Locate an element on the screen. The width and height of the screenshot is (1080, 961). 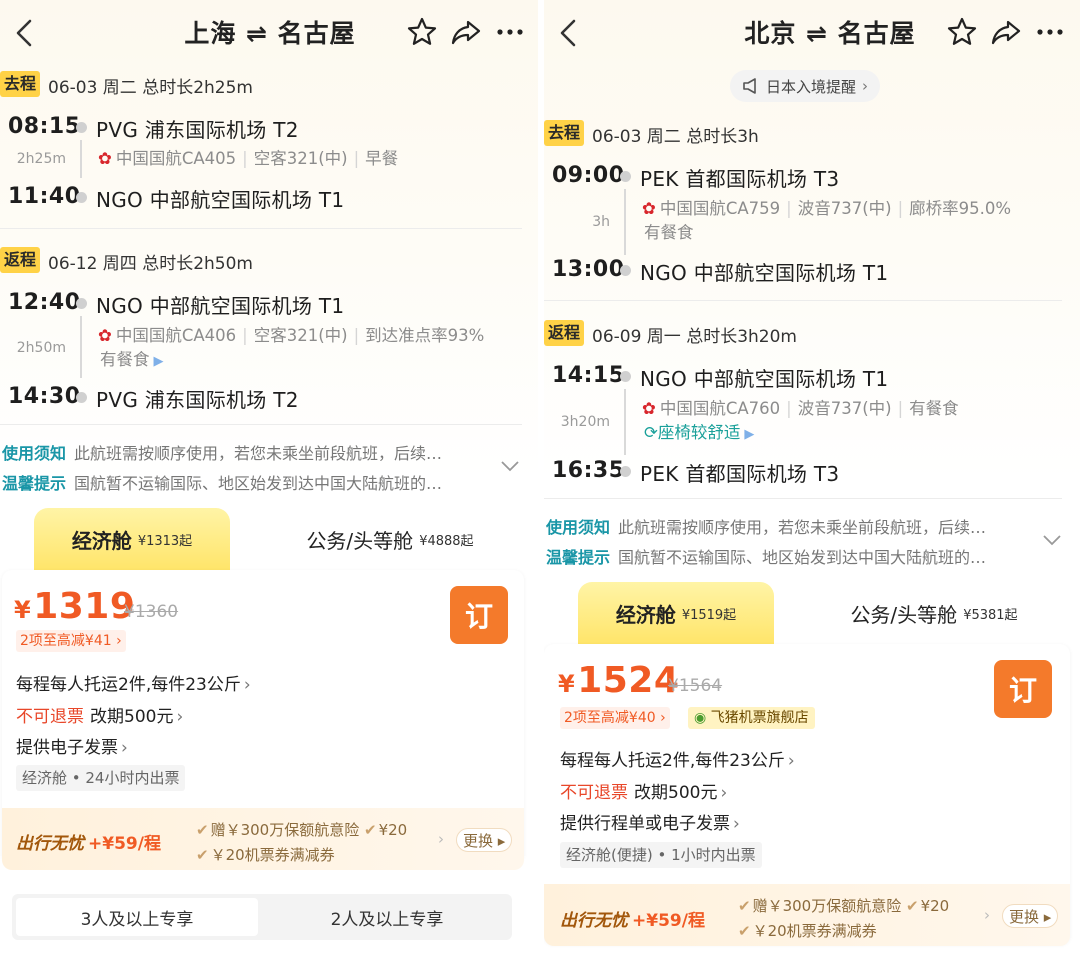
promo-discount: 2项至高减¥40 › is located at coordinates (615, 718).